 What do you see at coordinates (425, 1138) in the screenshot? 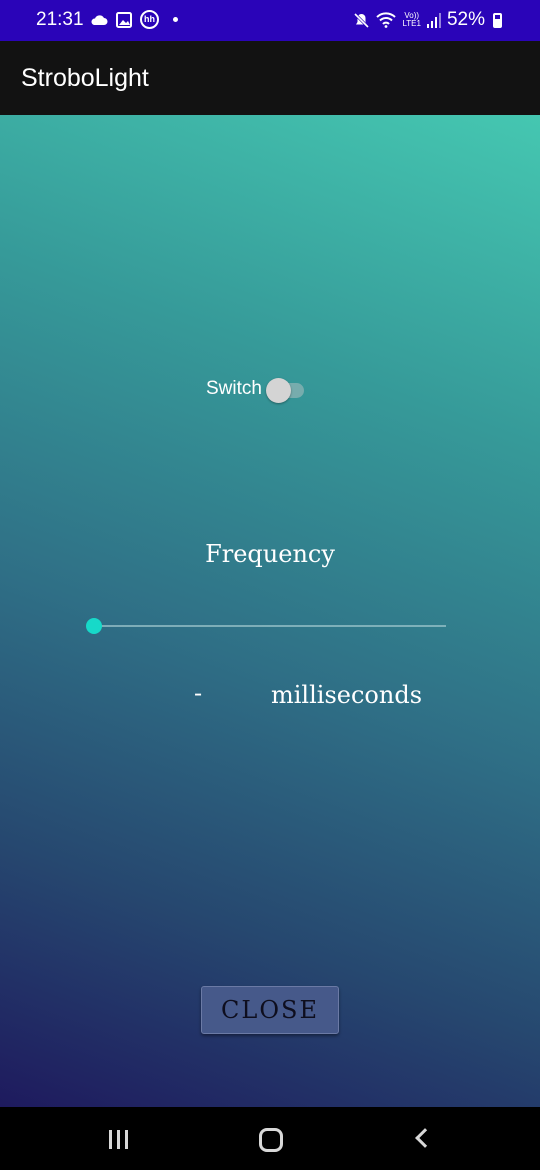
I see `back-icon` at bounding box center [425, 1138].